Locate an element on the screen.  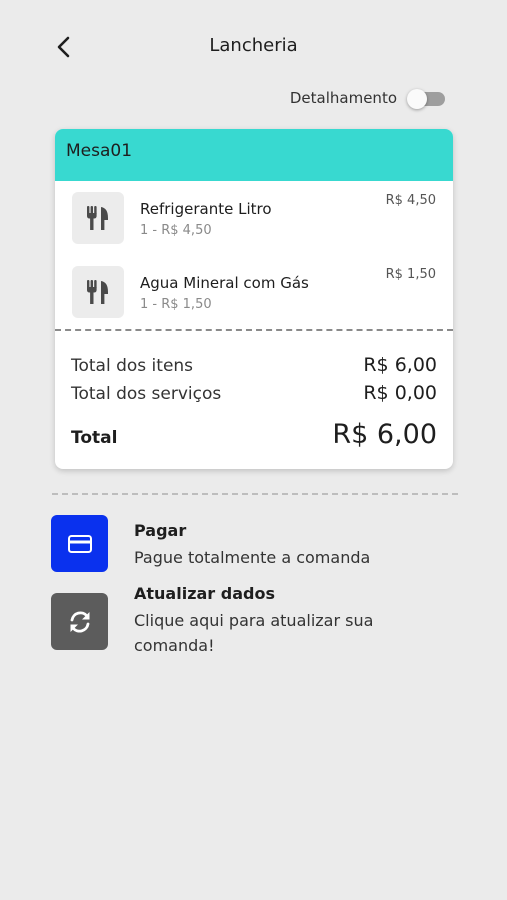
services-total-value: R$ 0,00 is located at coordinates (400, 393).